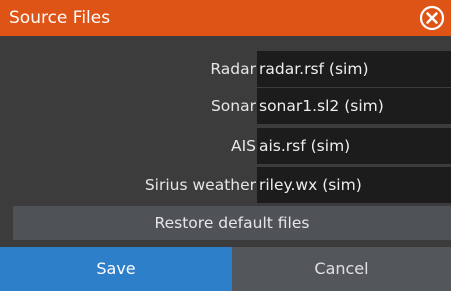  Describe the element at coordinates (200, 185) in the screenshot. I see `sirius-weather-label: Sirius weather` at that location.